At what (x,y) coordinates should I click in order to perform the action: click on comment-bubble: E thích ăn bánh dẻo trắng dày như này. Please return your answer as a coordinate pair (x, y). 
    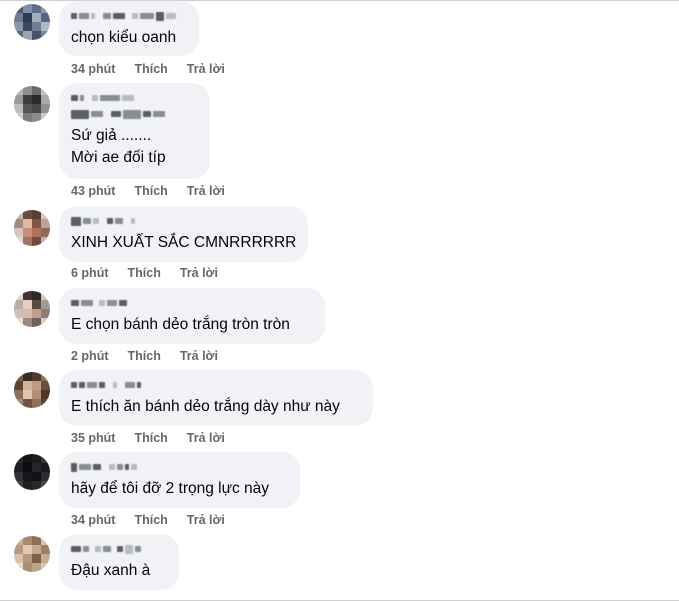
    Looking at the image, I should click on (216, 398).